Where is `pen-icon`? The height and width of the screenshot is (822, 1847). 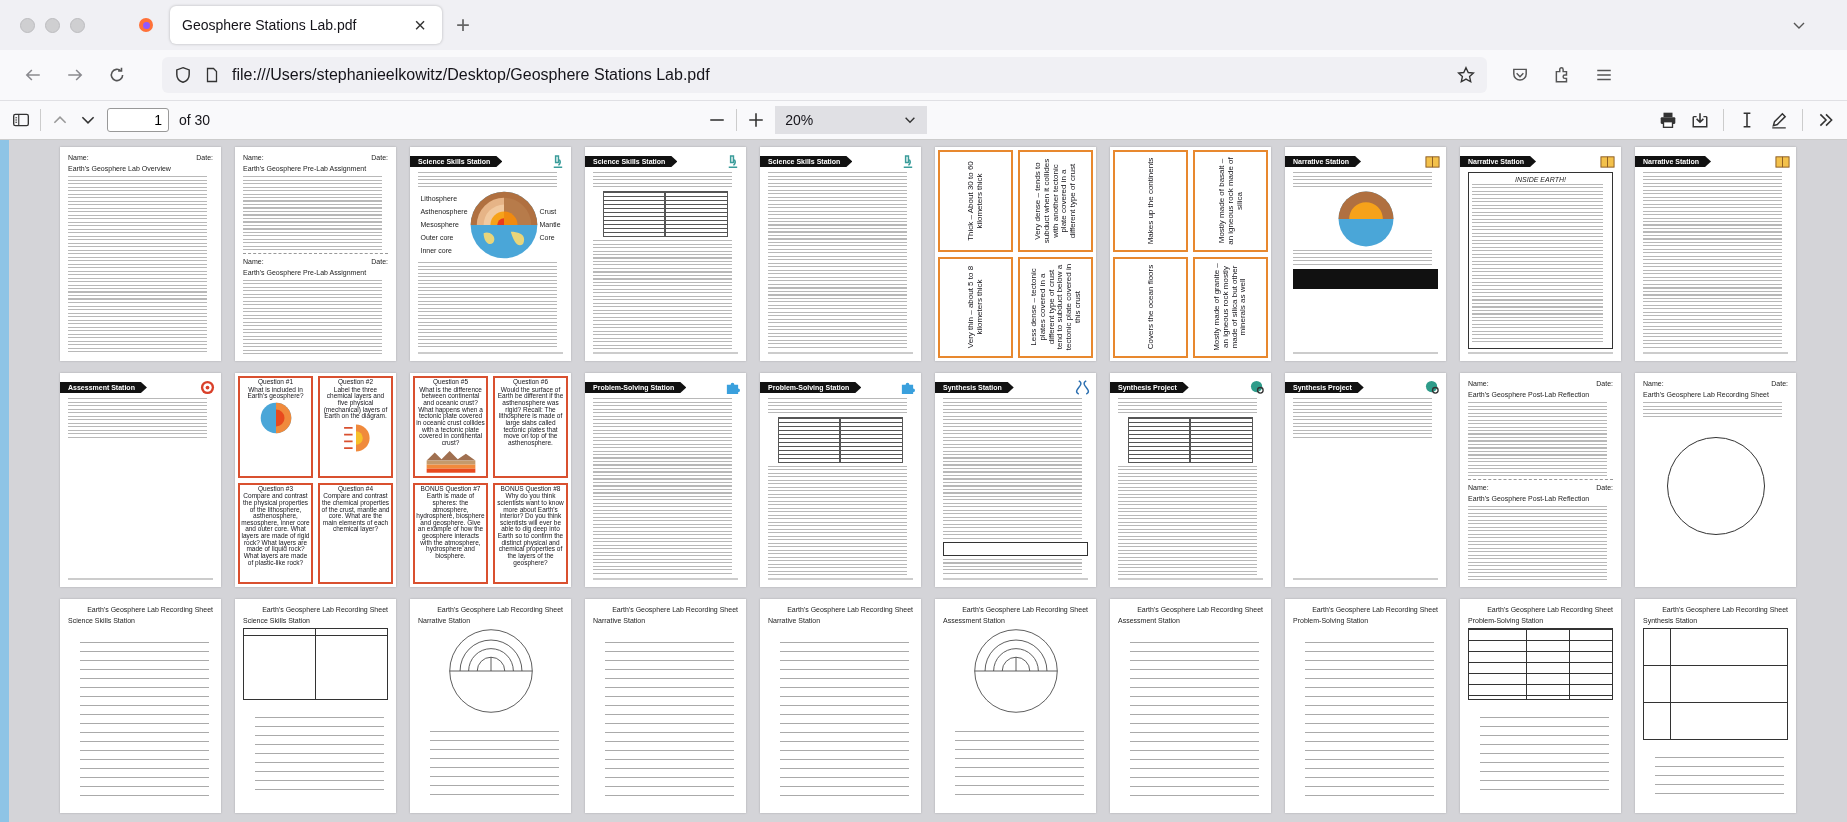 pen-icon is located at coordinates (1779, 120).